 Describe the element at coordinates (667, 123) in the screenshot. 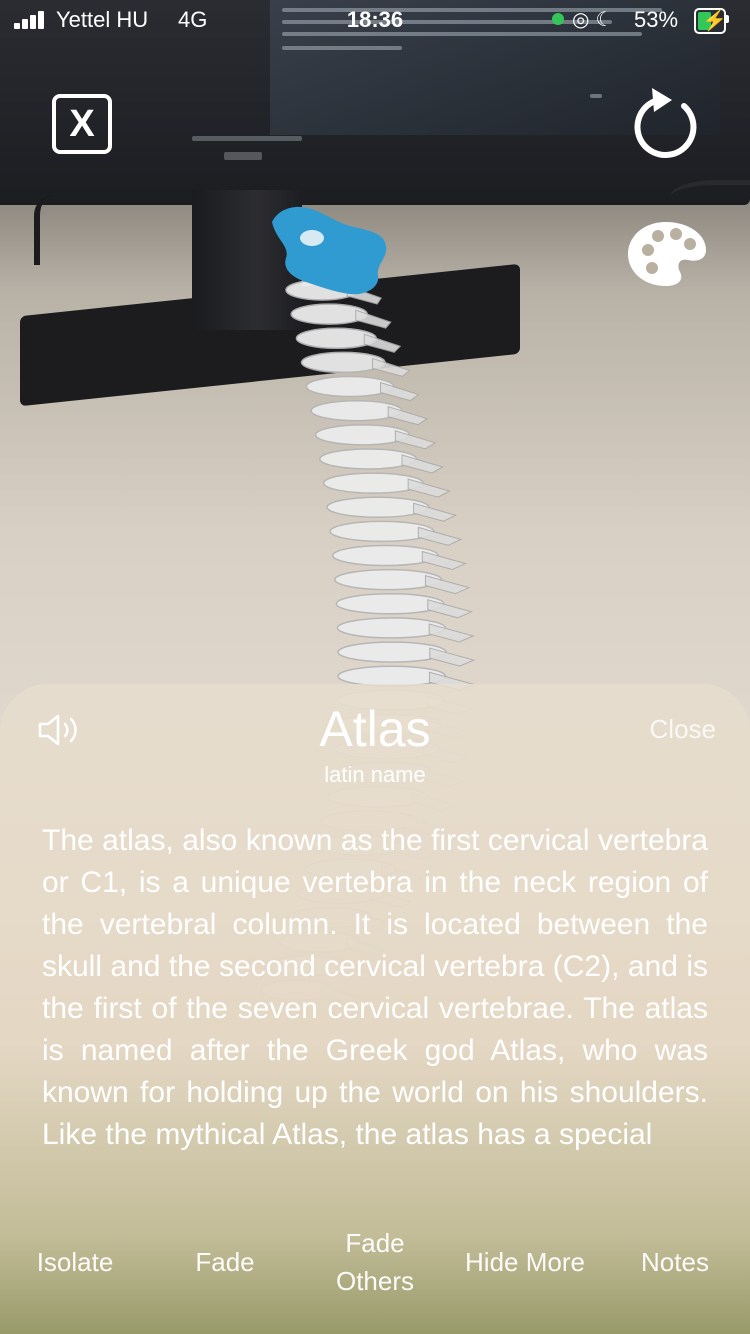

I see `reset-rotate-icon` at that location.